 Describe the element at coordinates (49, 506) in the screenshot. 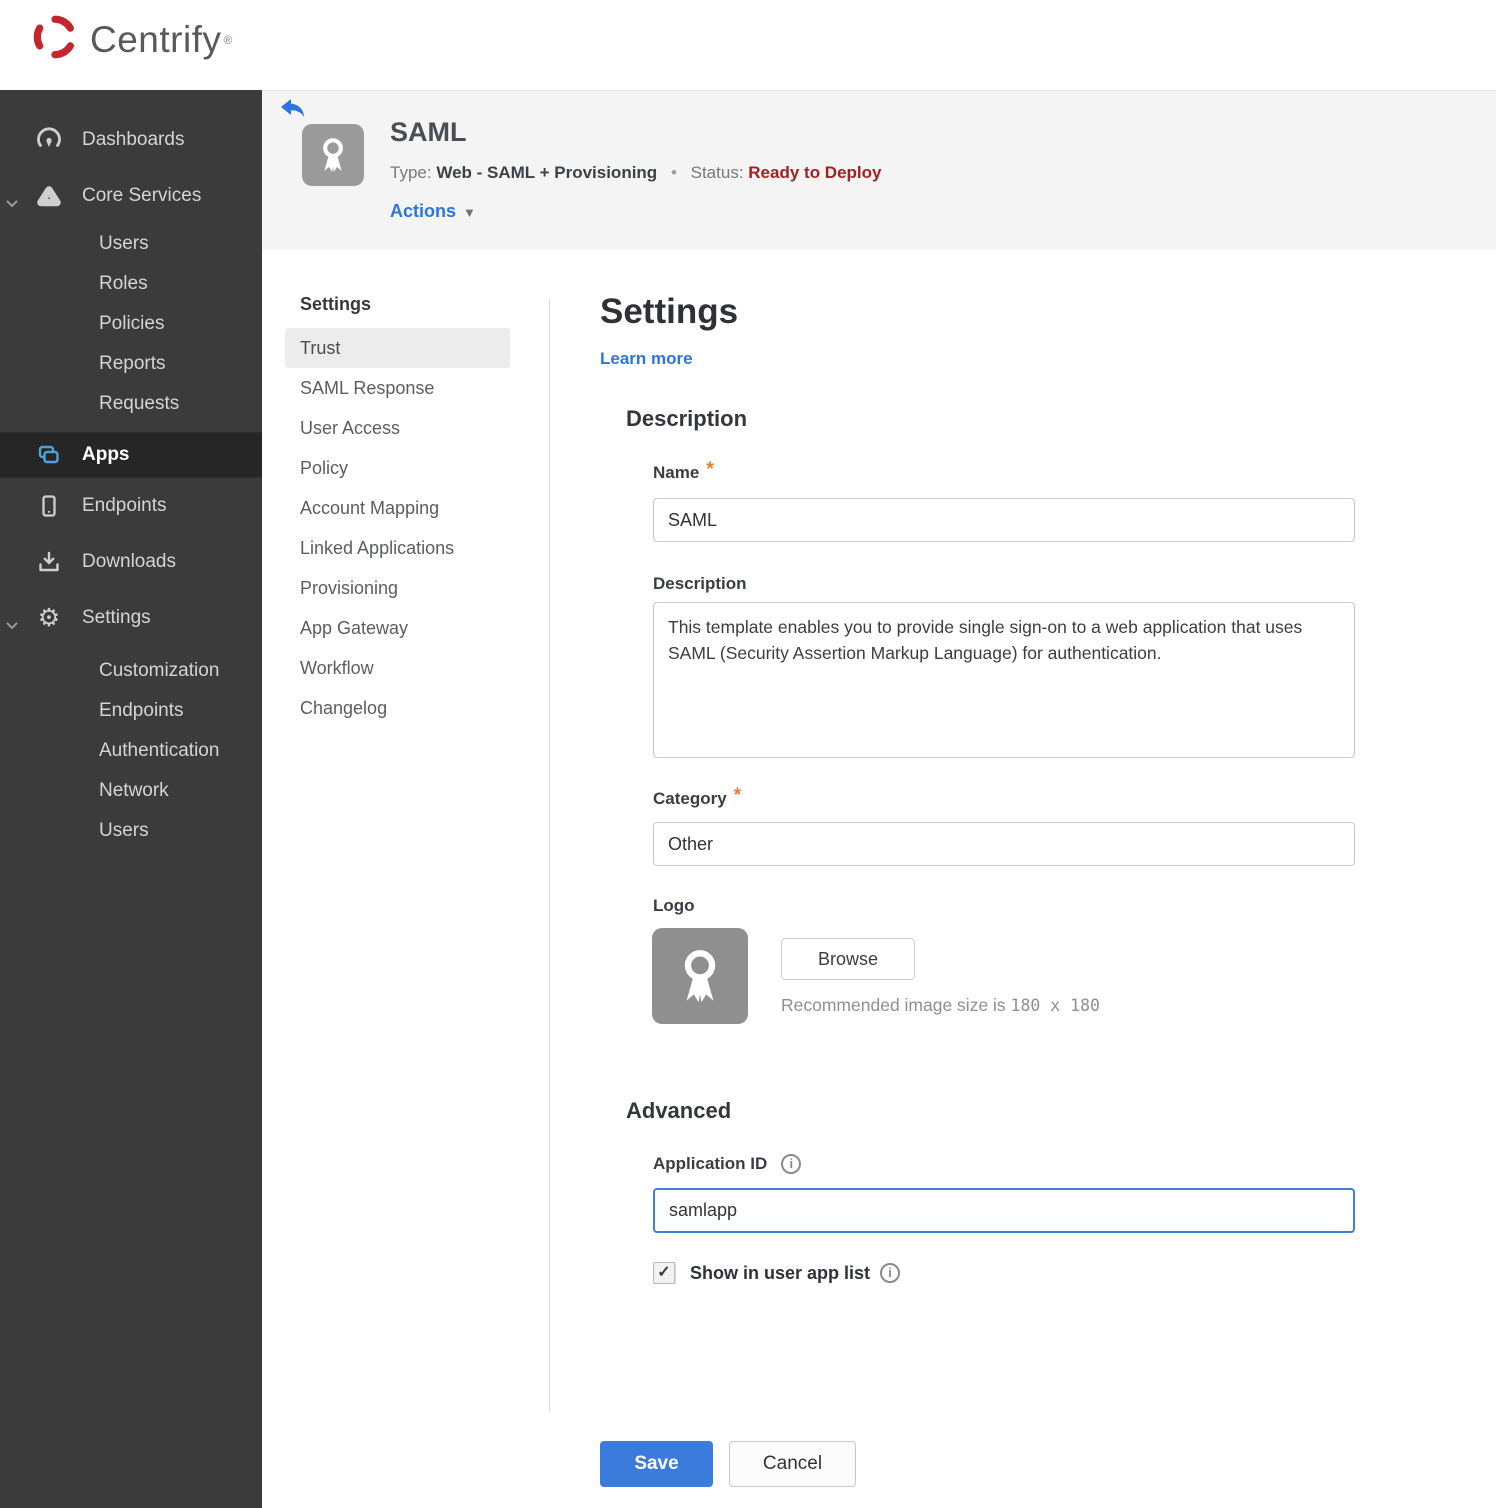

I see `device-icon` at that location.